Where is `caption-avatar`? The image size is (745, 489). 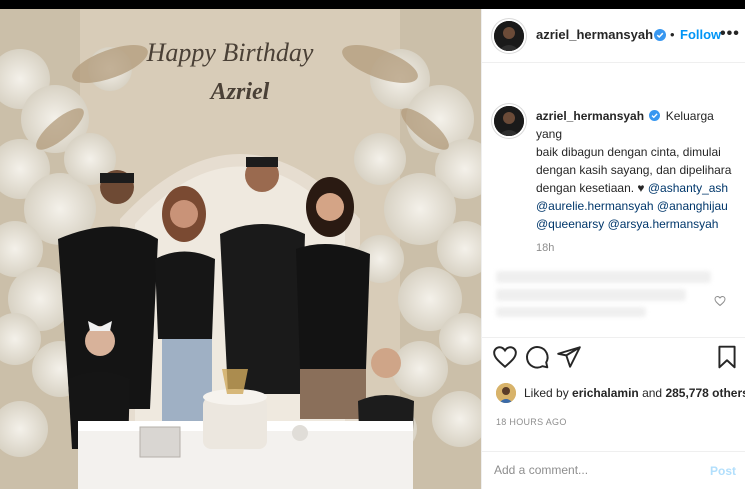
caption-avatar is located at coordinates (509, 121).